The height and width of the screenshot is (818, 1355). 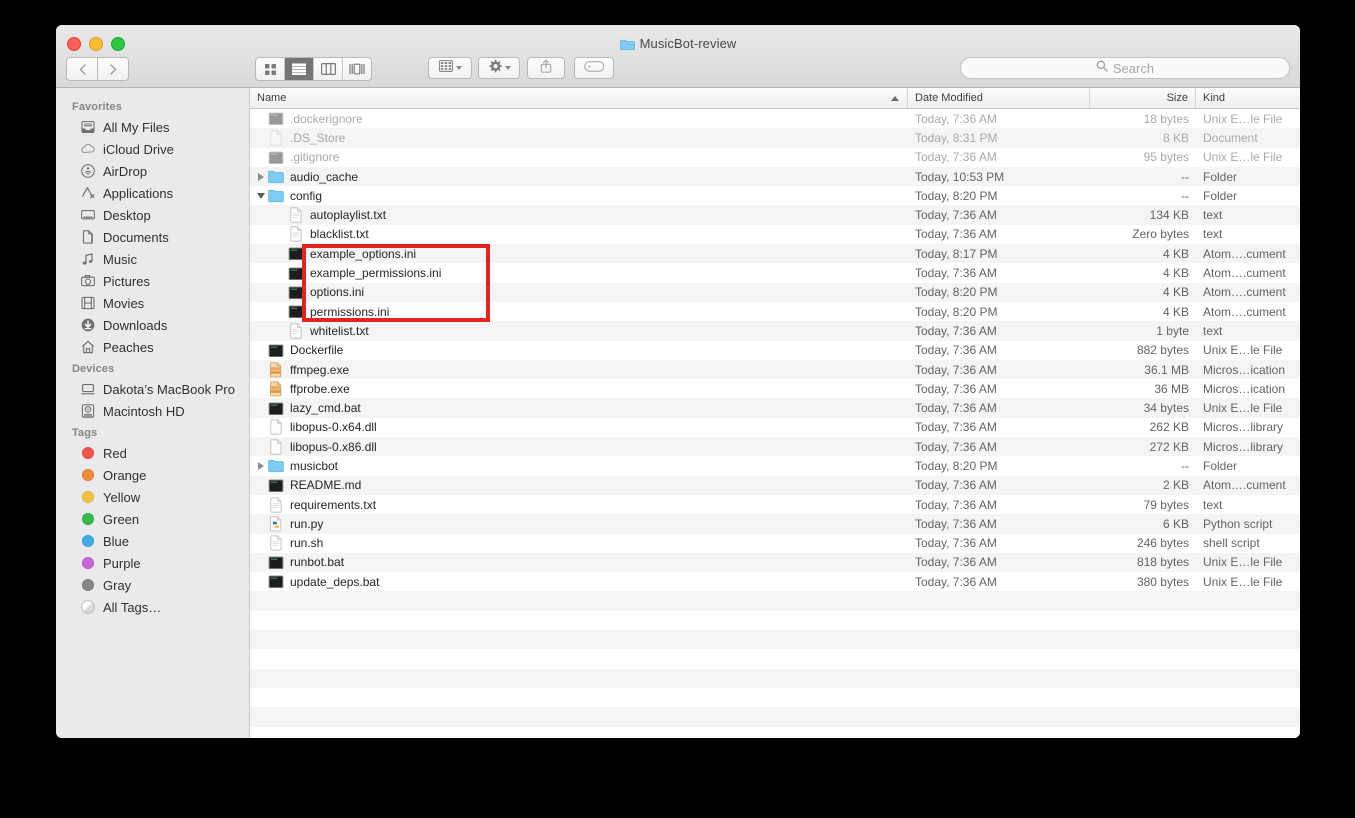 What do you see at coordinates (152, 325) in the screenshot?
I see `sidebar-item-downloads: Downloads` at bounding box center [152, 325].